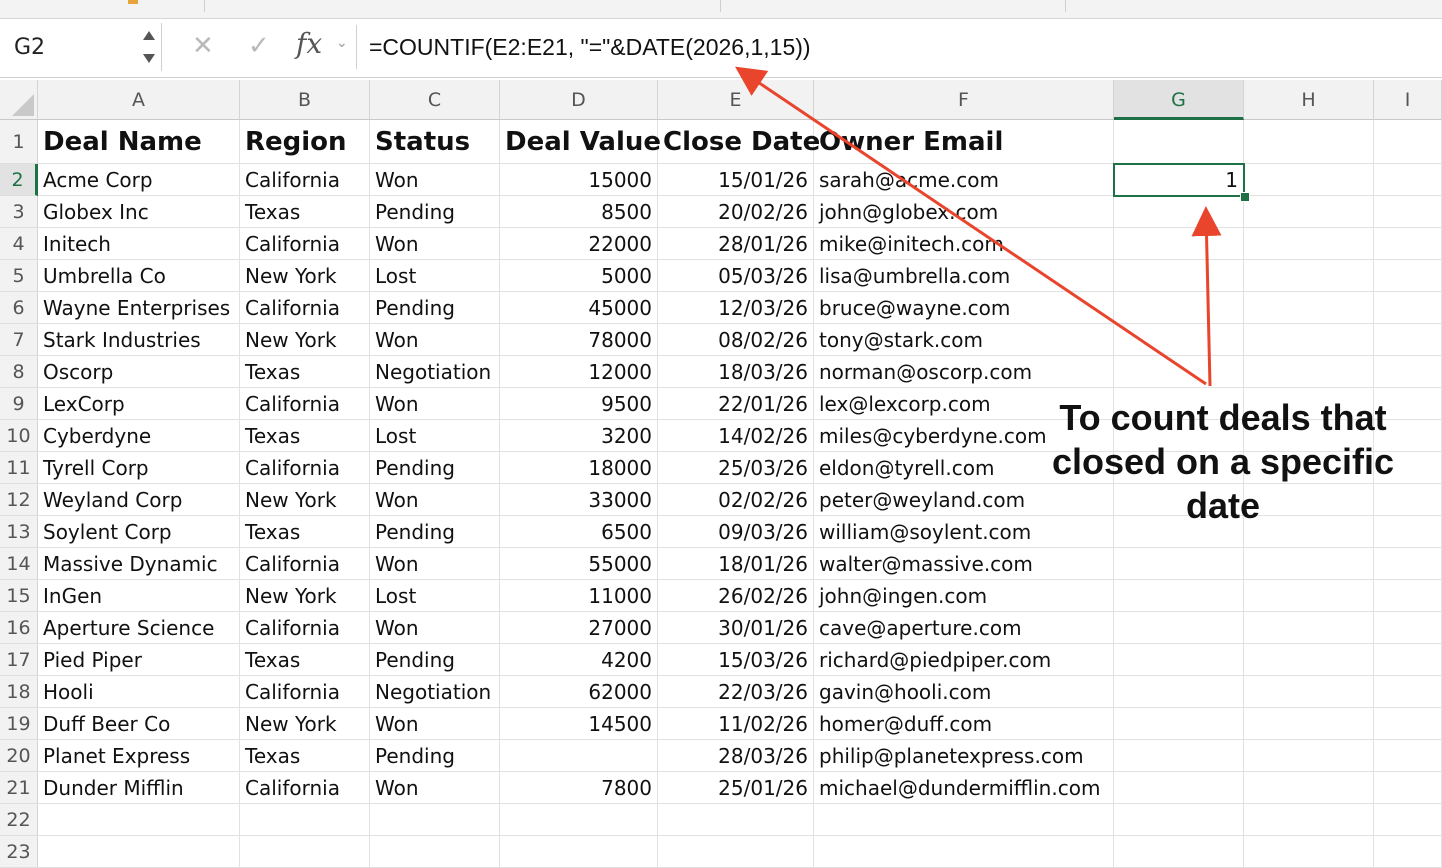 The height and width of the screenshot is (868, 1442). What do you see at coordinates (19, 372) in the screenshot?
I see `row-header-8: 8` at bounding box center [19, 372].